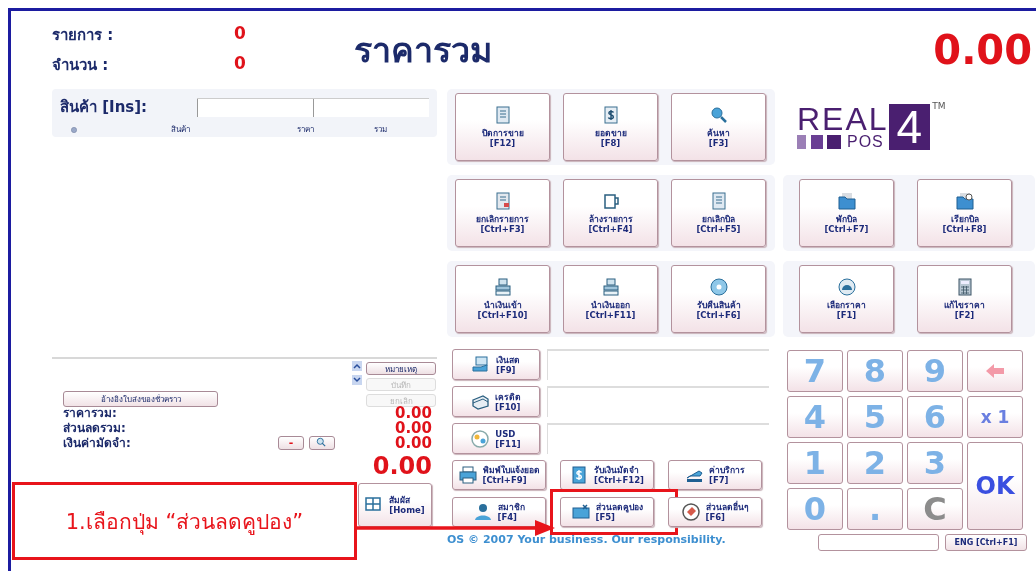 The image size is (1036, 571). I want to click on function-button: ยกเลิกบิล [Ctrl+F5], so click(718, 213).